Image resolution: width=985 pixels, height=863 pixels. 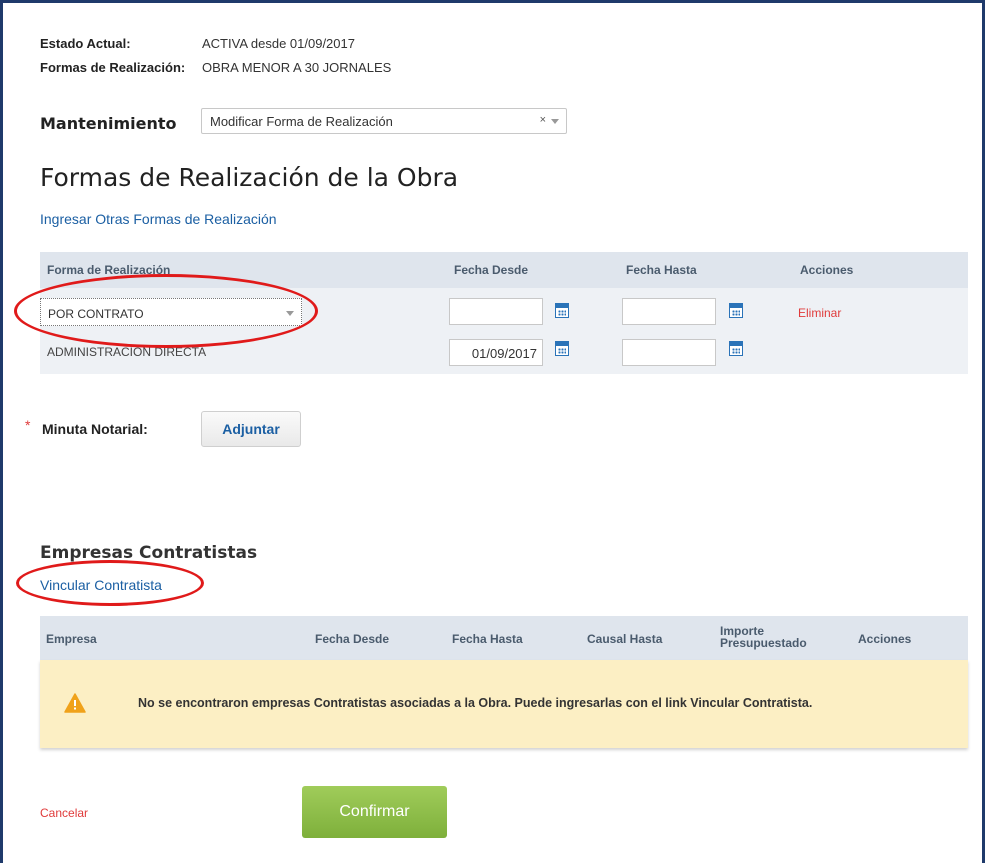 What do you see at coordinates (110, 583) in the screenshot?
I see `annotation-oval-vincular` at bounding box center [110, 583].